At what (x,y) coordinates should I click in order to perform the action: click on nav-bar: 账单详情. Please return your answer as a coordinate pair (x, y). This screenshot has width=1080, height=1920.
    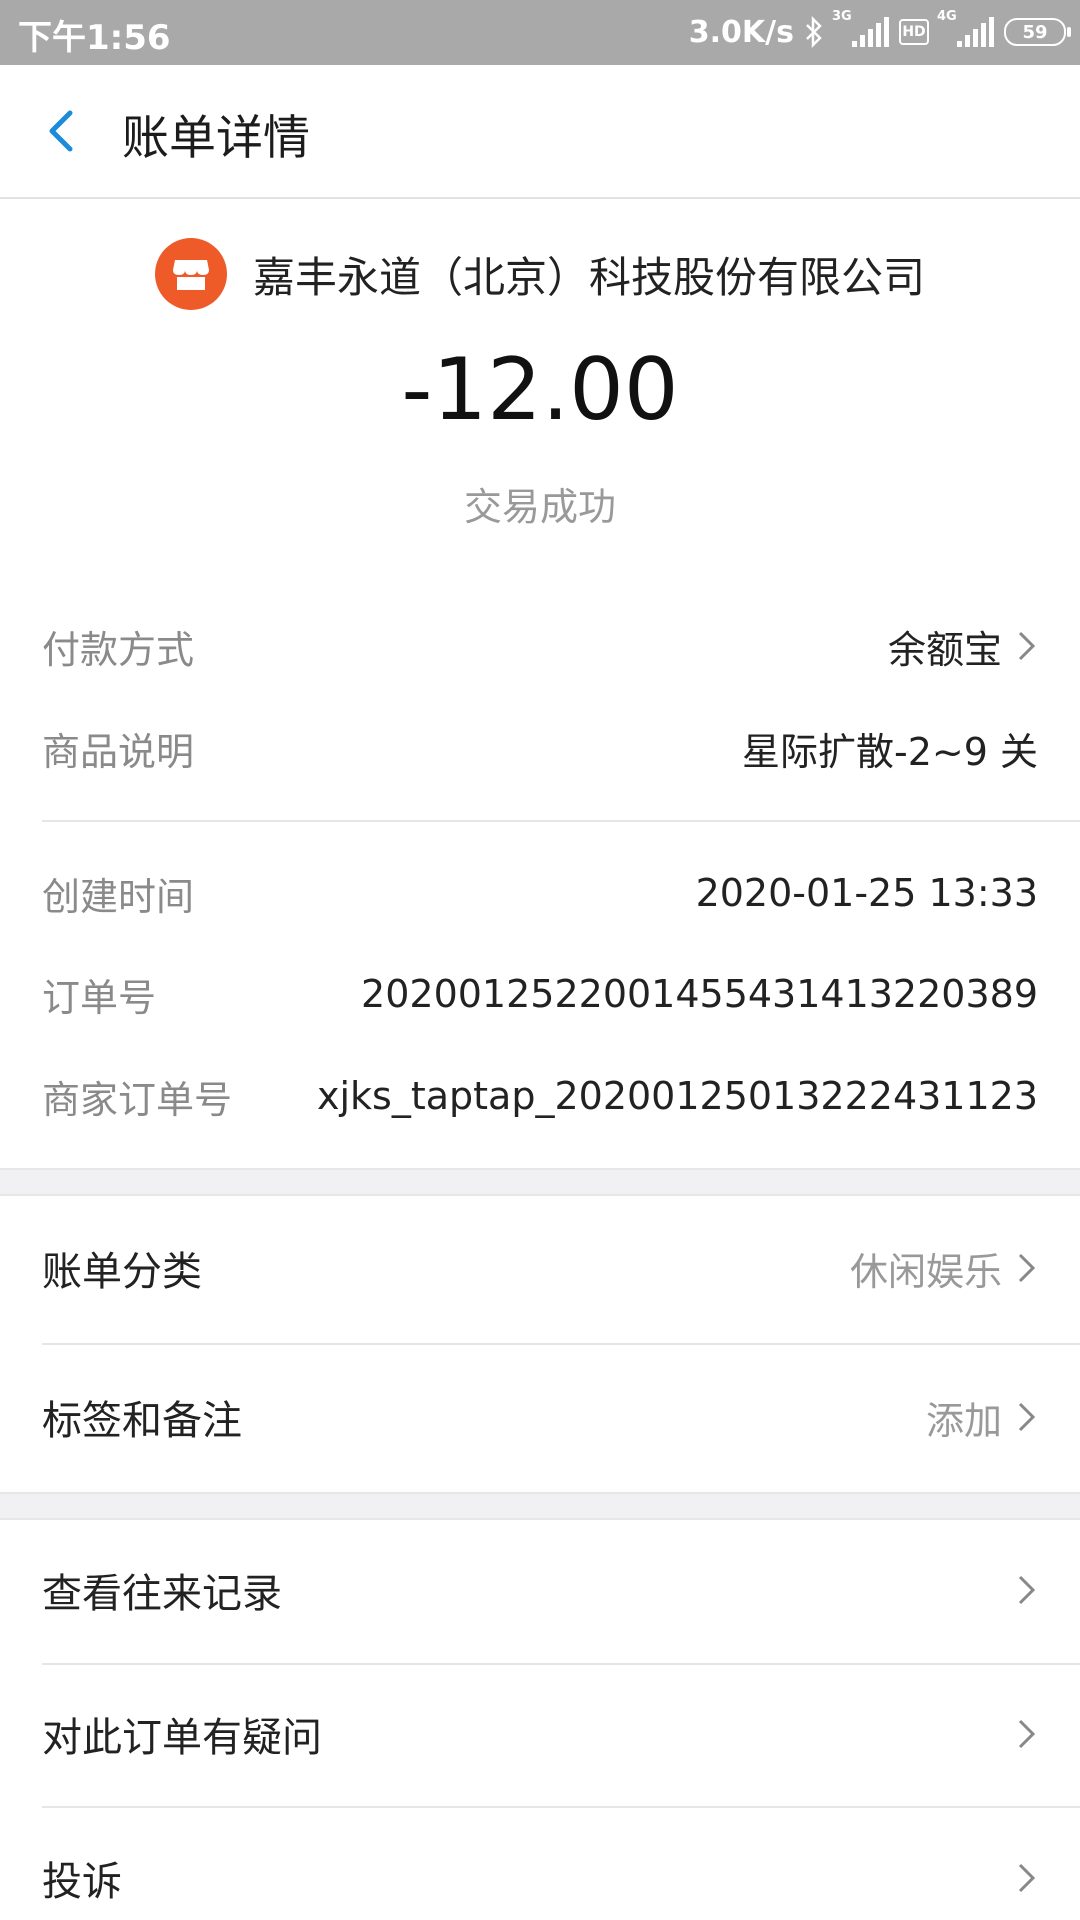
    Looking at the image, I should click on (540, 132).